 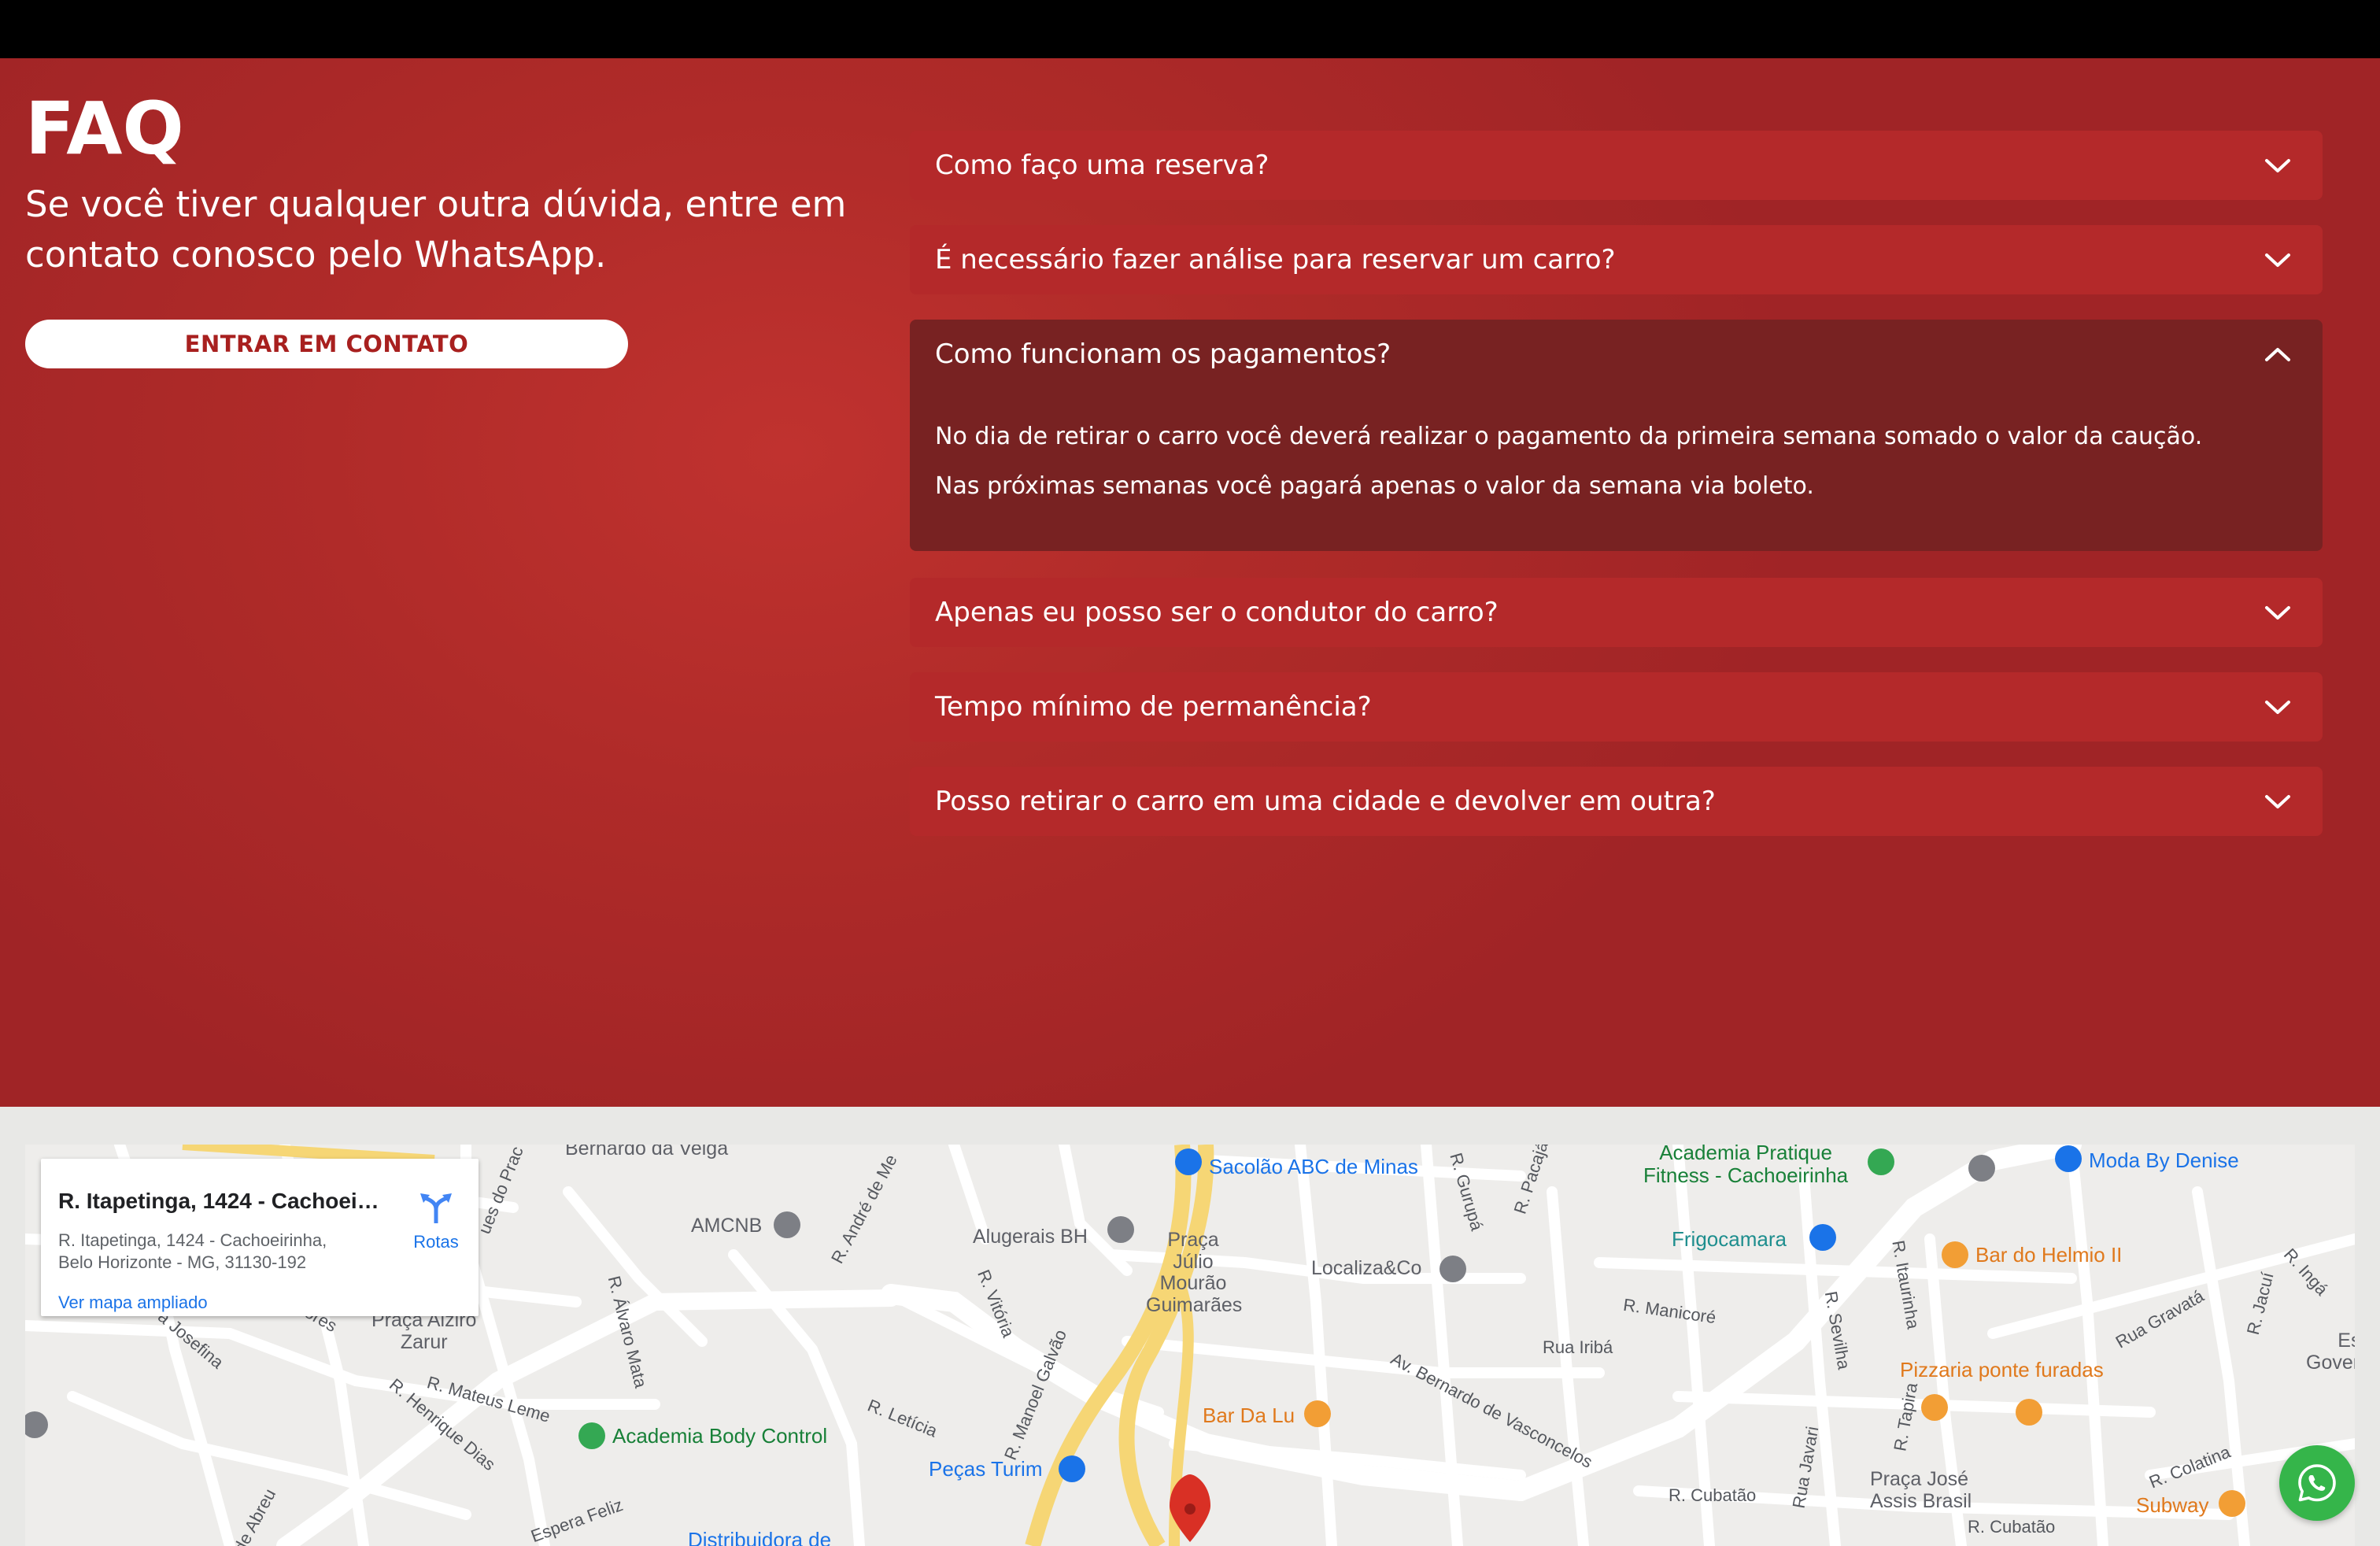 I want to click on map-place-label: Praça Júlio Mourão Guimarães, so click(x=1194, y=1272).